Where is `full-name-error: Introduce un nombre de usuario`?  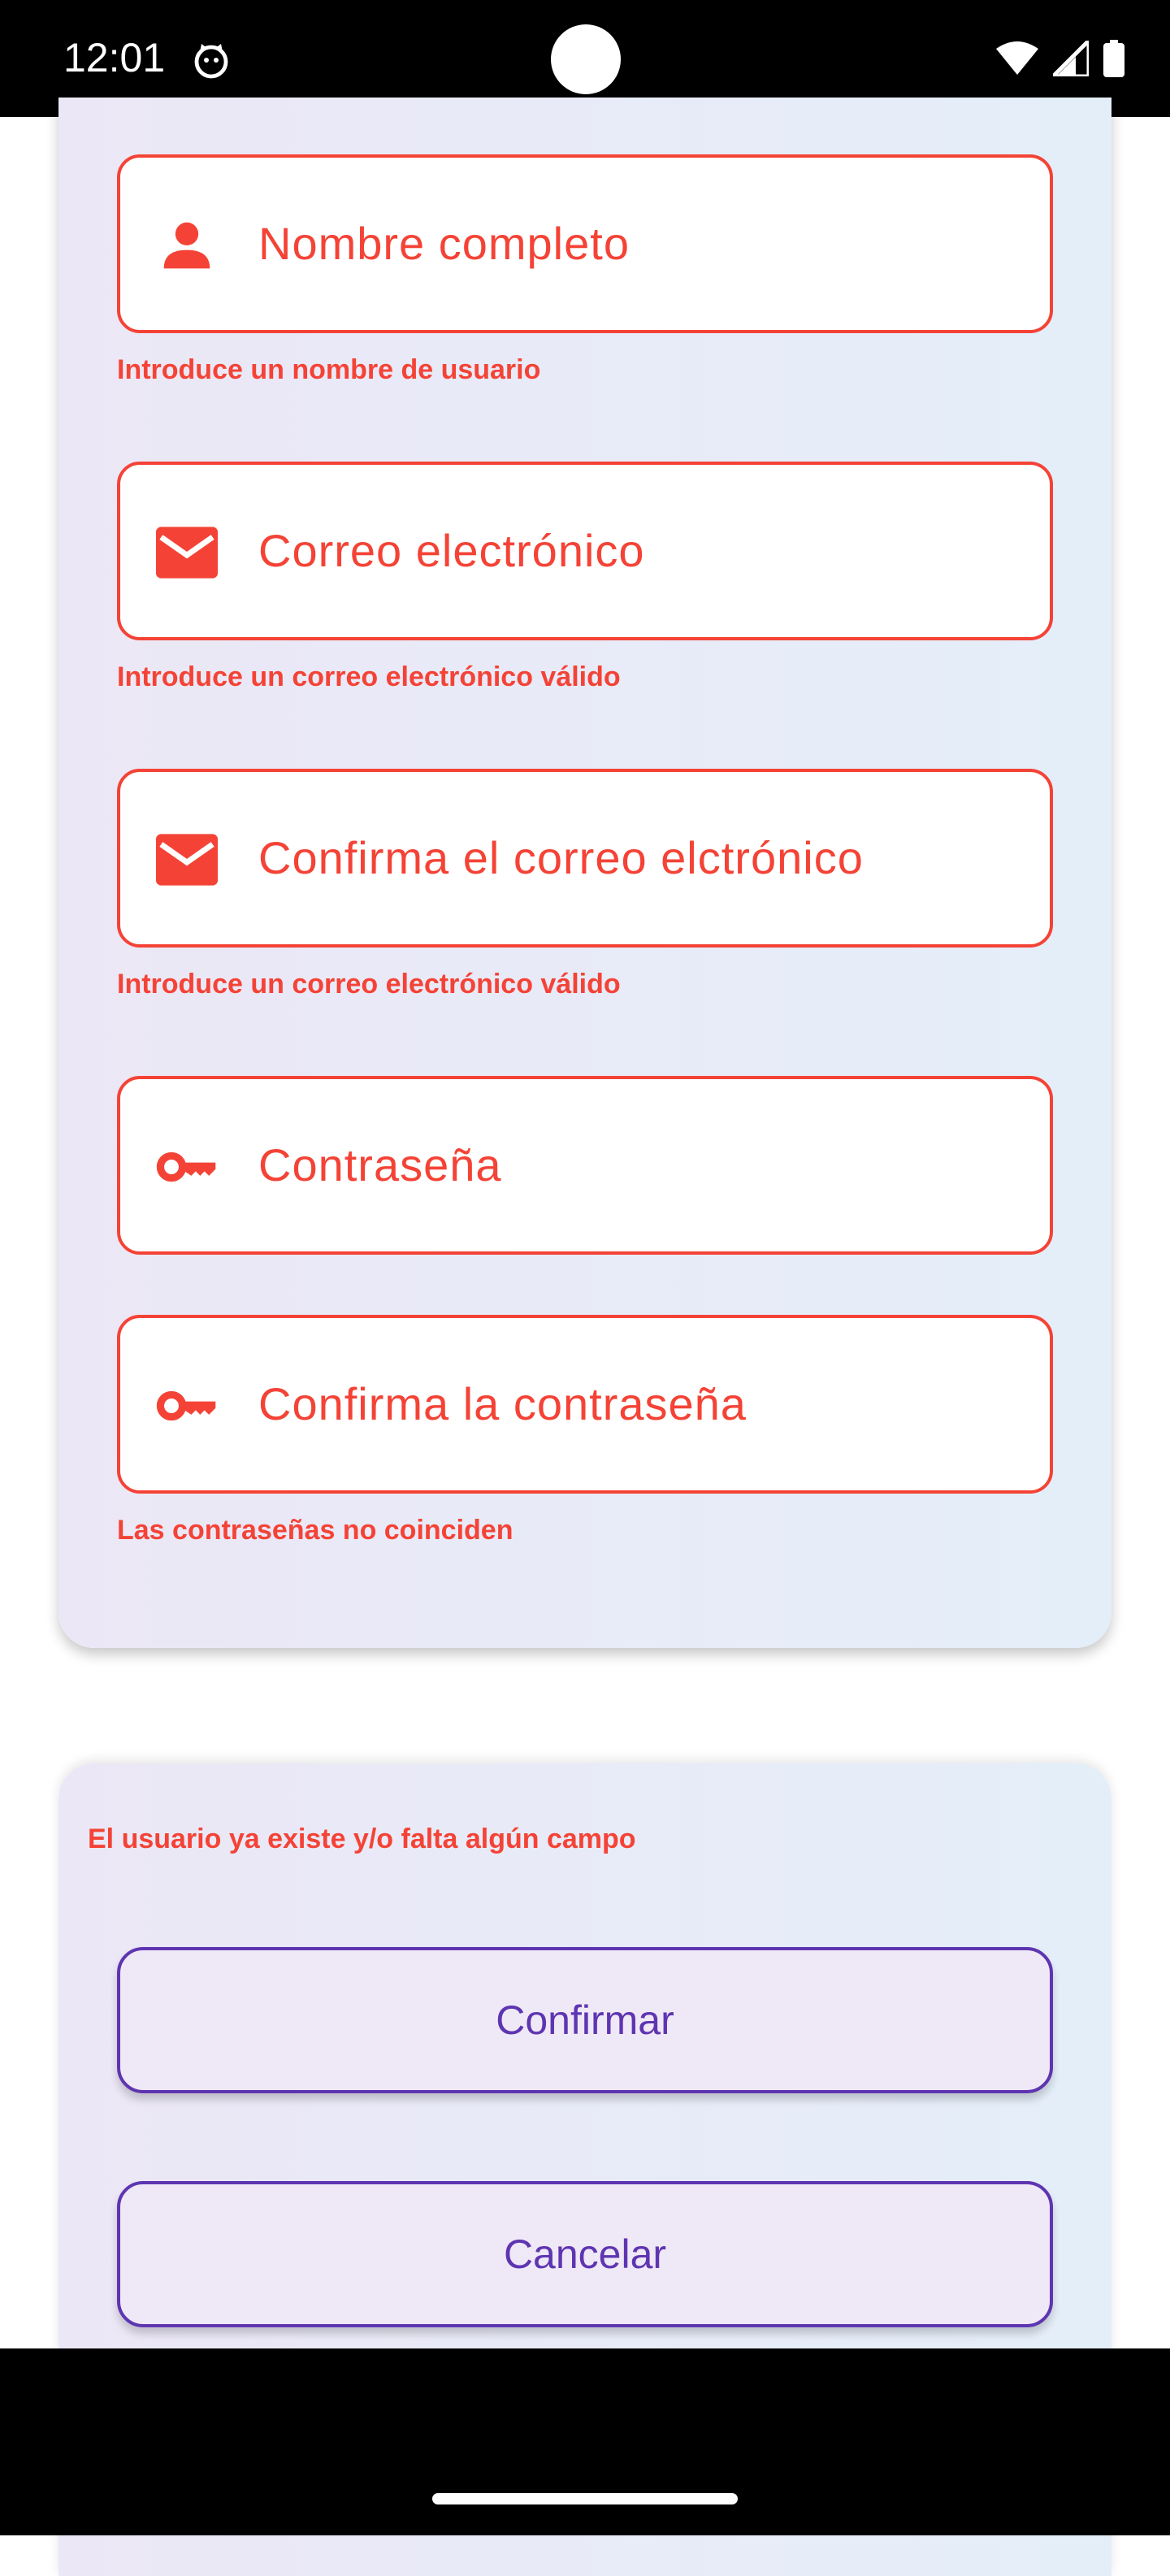 full-name-error: Introduce un nombre de usuario is located at coordinates (329, 369).